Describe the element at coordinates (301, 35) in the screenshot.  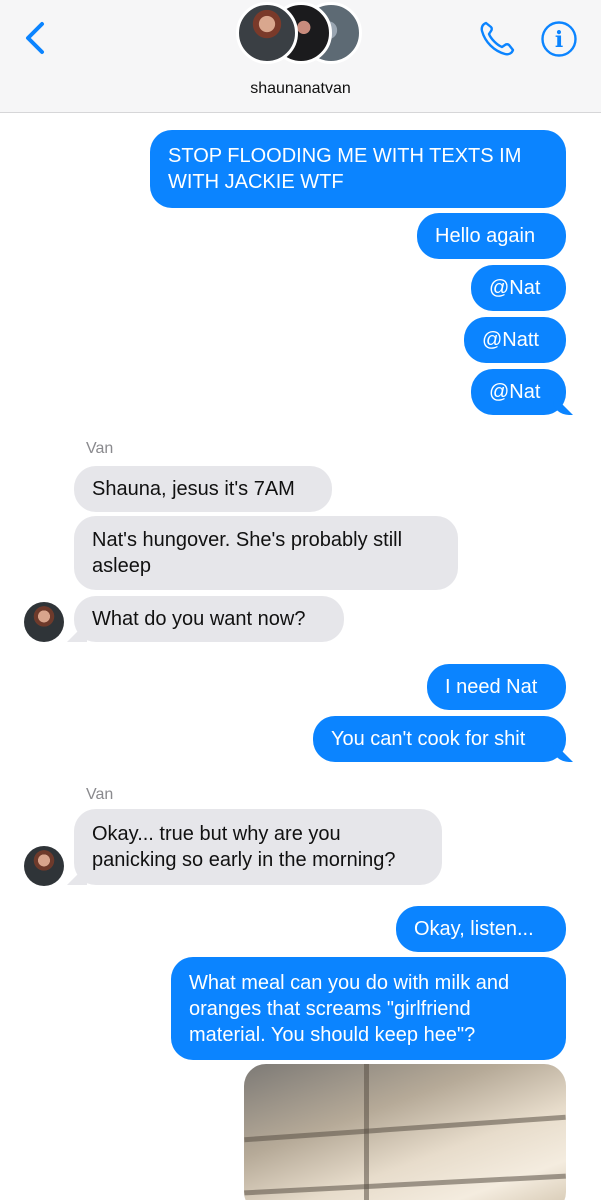
I see `group-avatars` at that location.